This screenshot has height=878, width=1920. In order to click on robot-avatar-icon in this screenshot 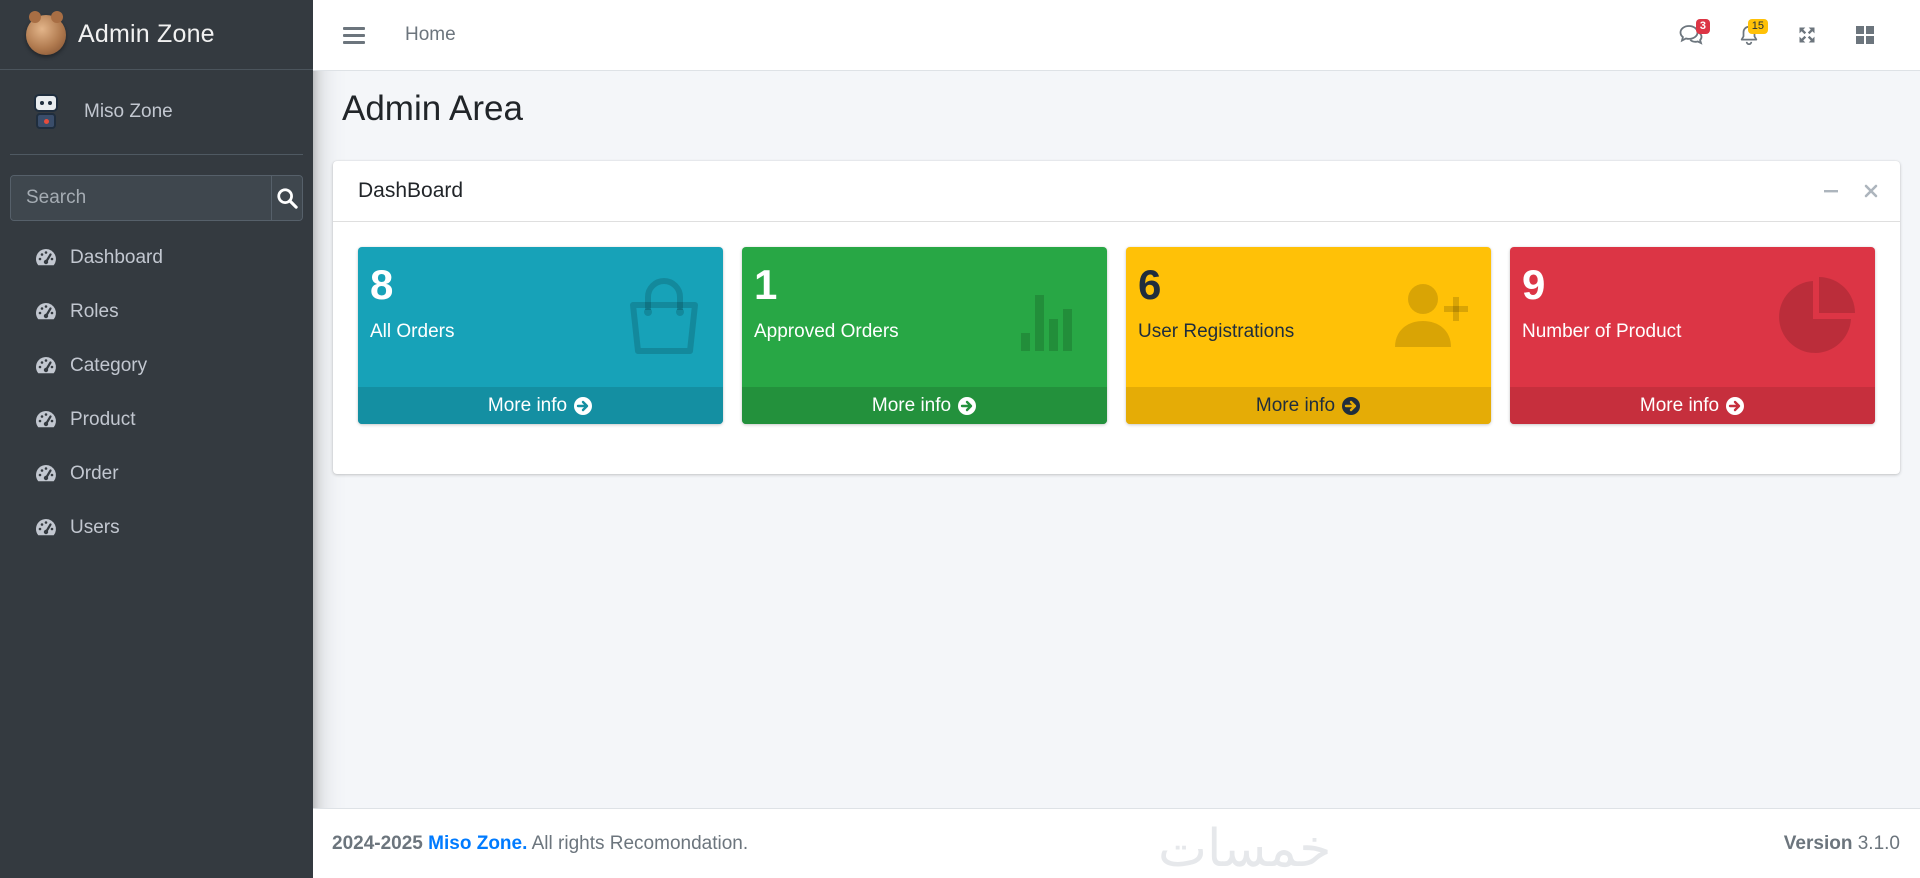, I will do `click(46, 112)`.